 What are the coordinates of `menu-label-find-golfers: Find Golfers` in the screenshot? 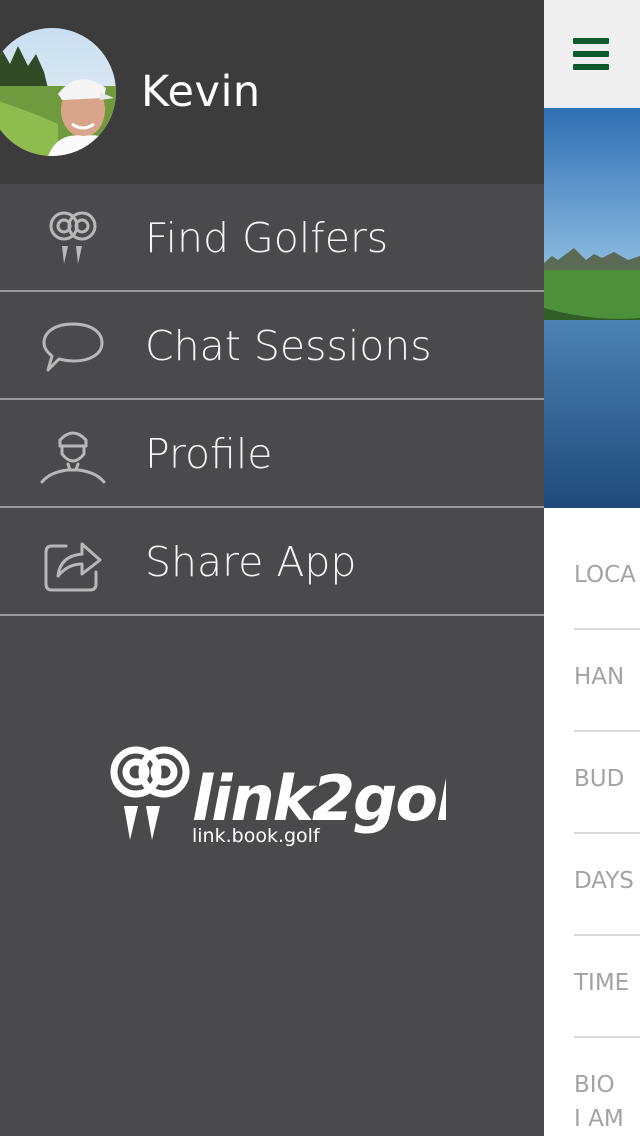 It's located at (267, 238).